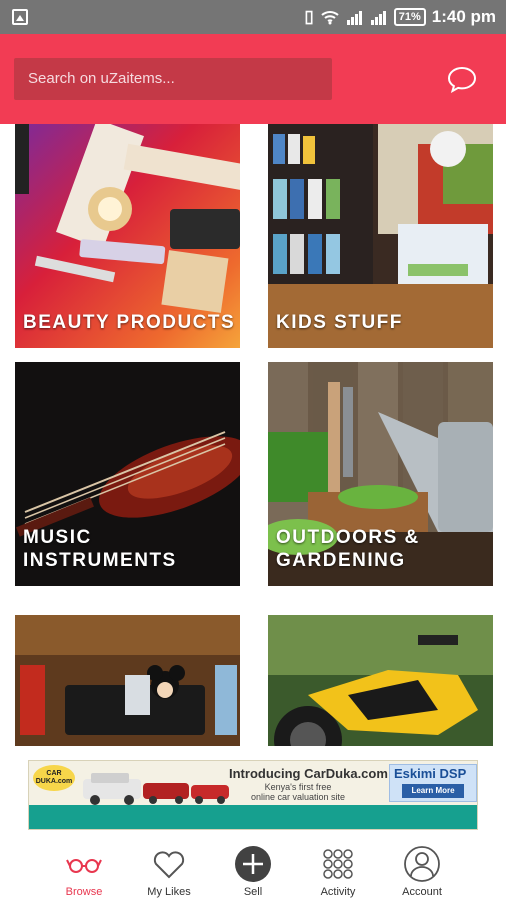  I want to click on learn-more-button: Learn More, so click(433, 791).